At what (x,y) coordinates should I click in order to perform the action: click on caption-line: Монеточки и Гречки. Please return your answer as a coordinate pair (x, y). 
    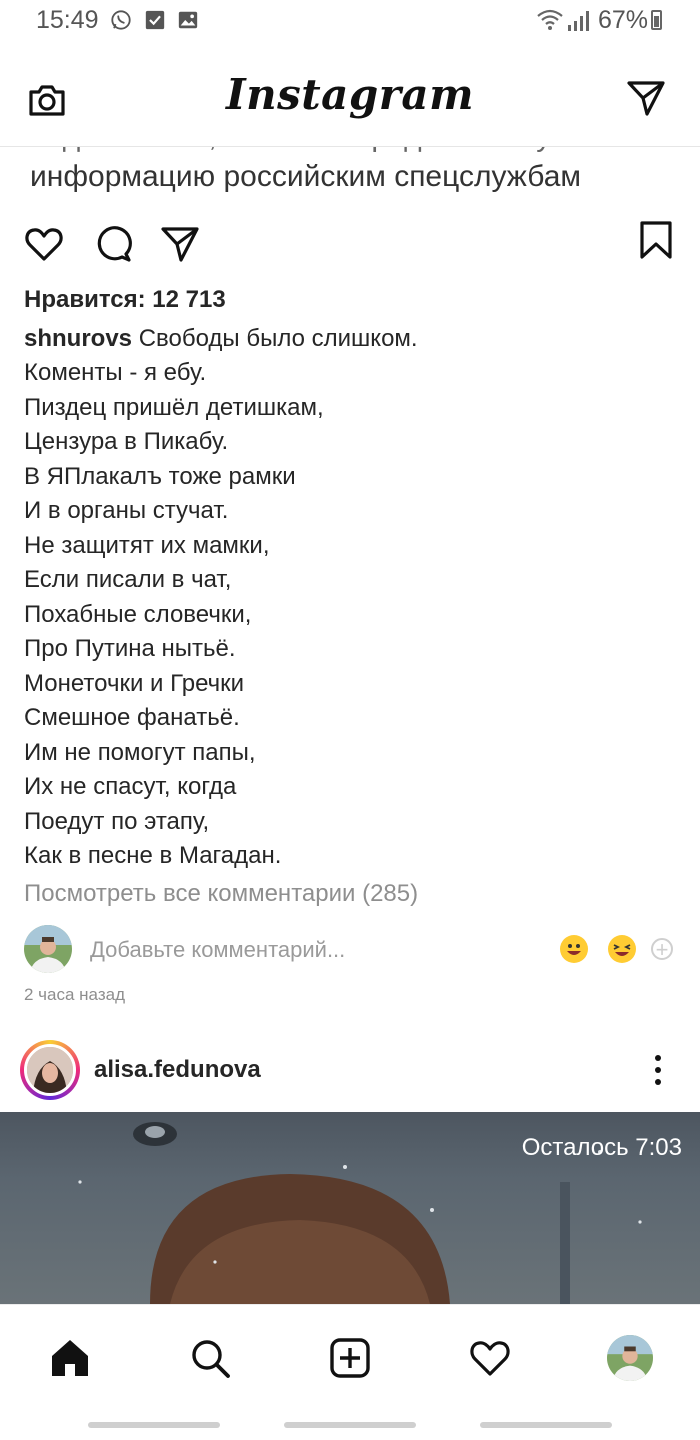
    Looking at the image, I should click on (134, 683).